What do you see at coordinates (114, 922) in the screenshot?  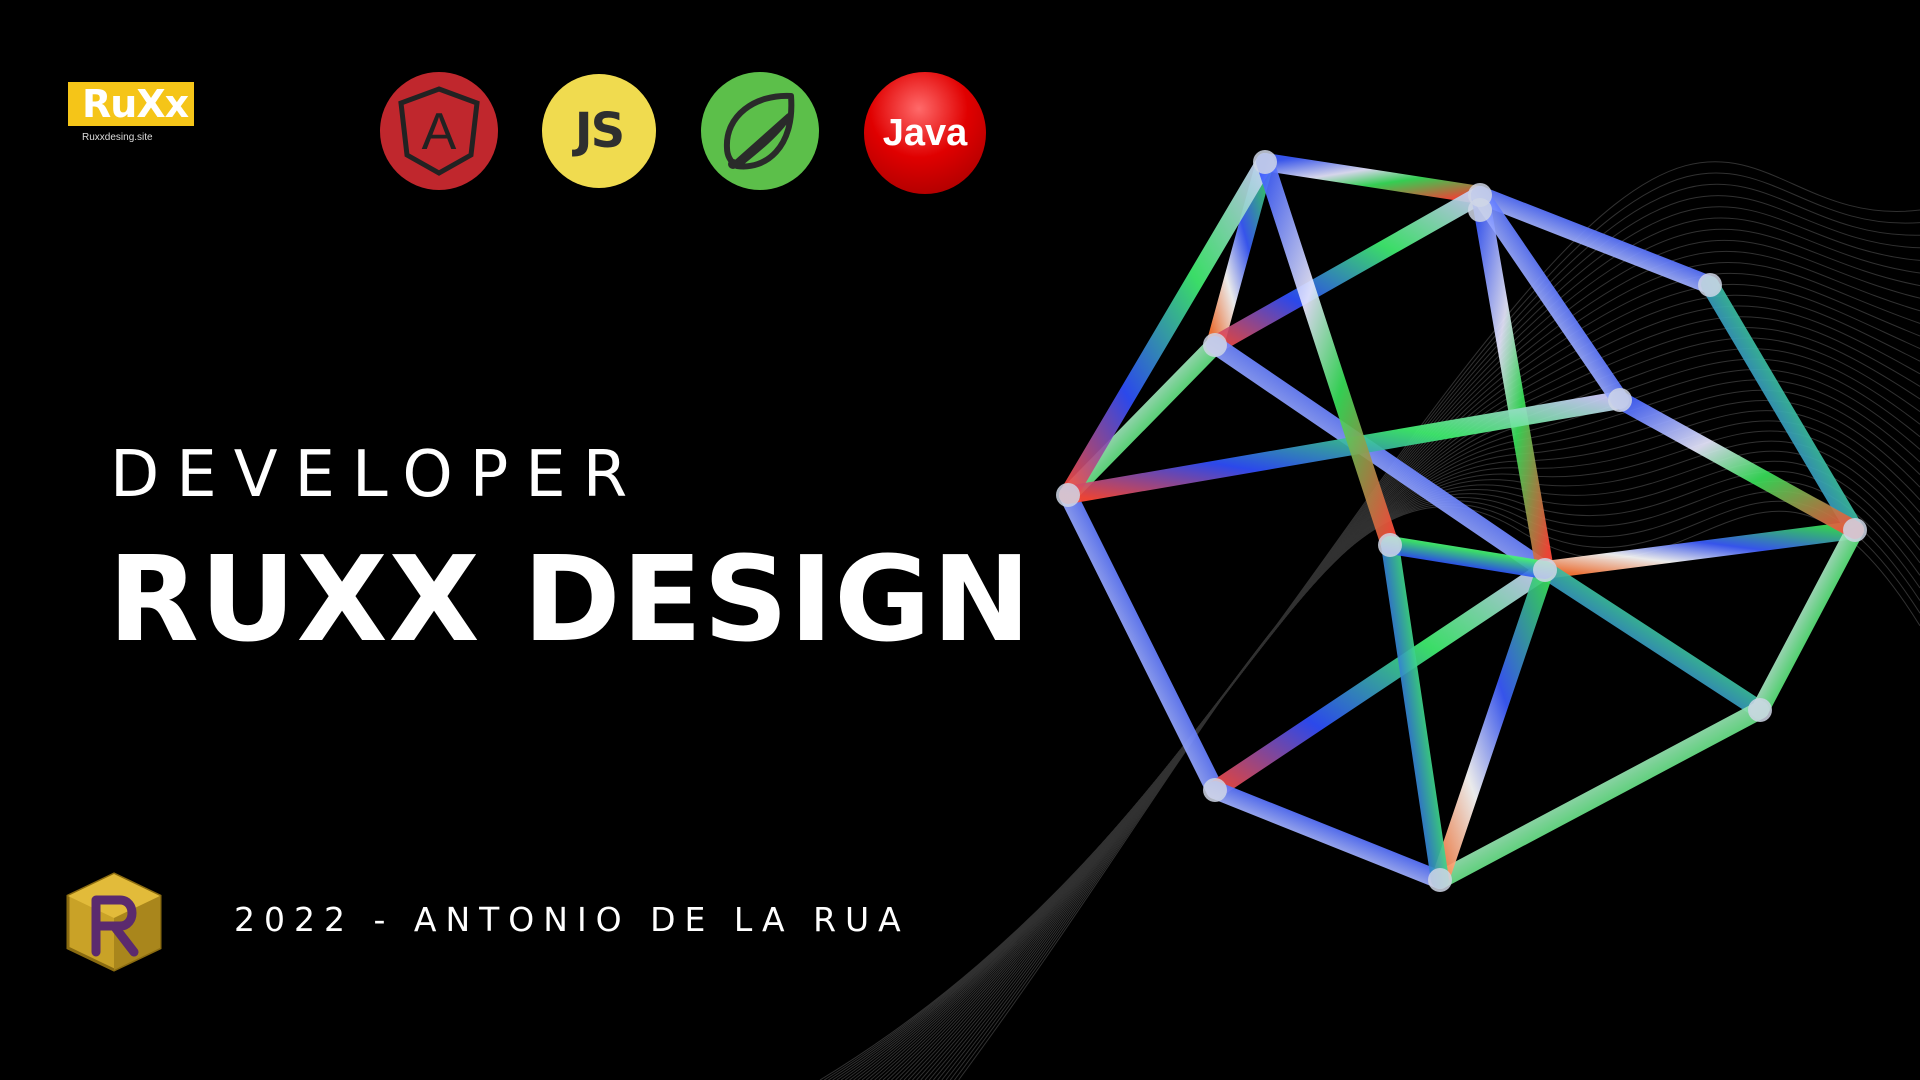 I see `r-lion-logo-icon` at bounding box center [114, 922].